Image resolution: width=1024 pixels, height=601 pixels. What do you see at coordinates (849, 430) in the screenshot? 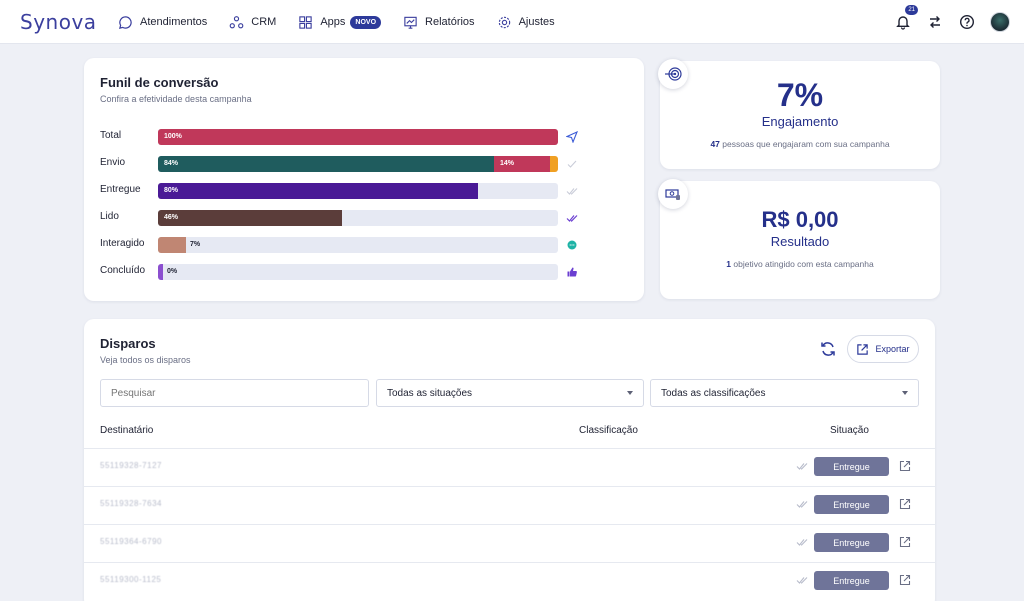
I see `column-header-situacao: Situação` at bounding box center [849, 430].